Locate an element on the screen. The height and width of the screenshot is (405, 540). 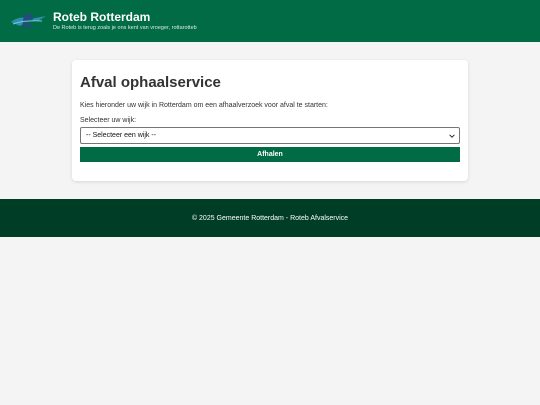
page-title: Afval ophaalservice is located at coordinates (150, 82).